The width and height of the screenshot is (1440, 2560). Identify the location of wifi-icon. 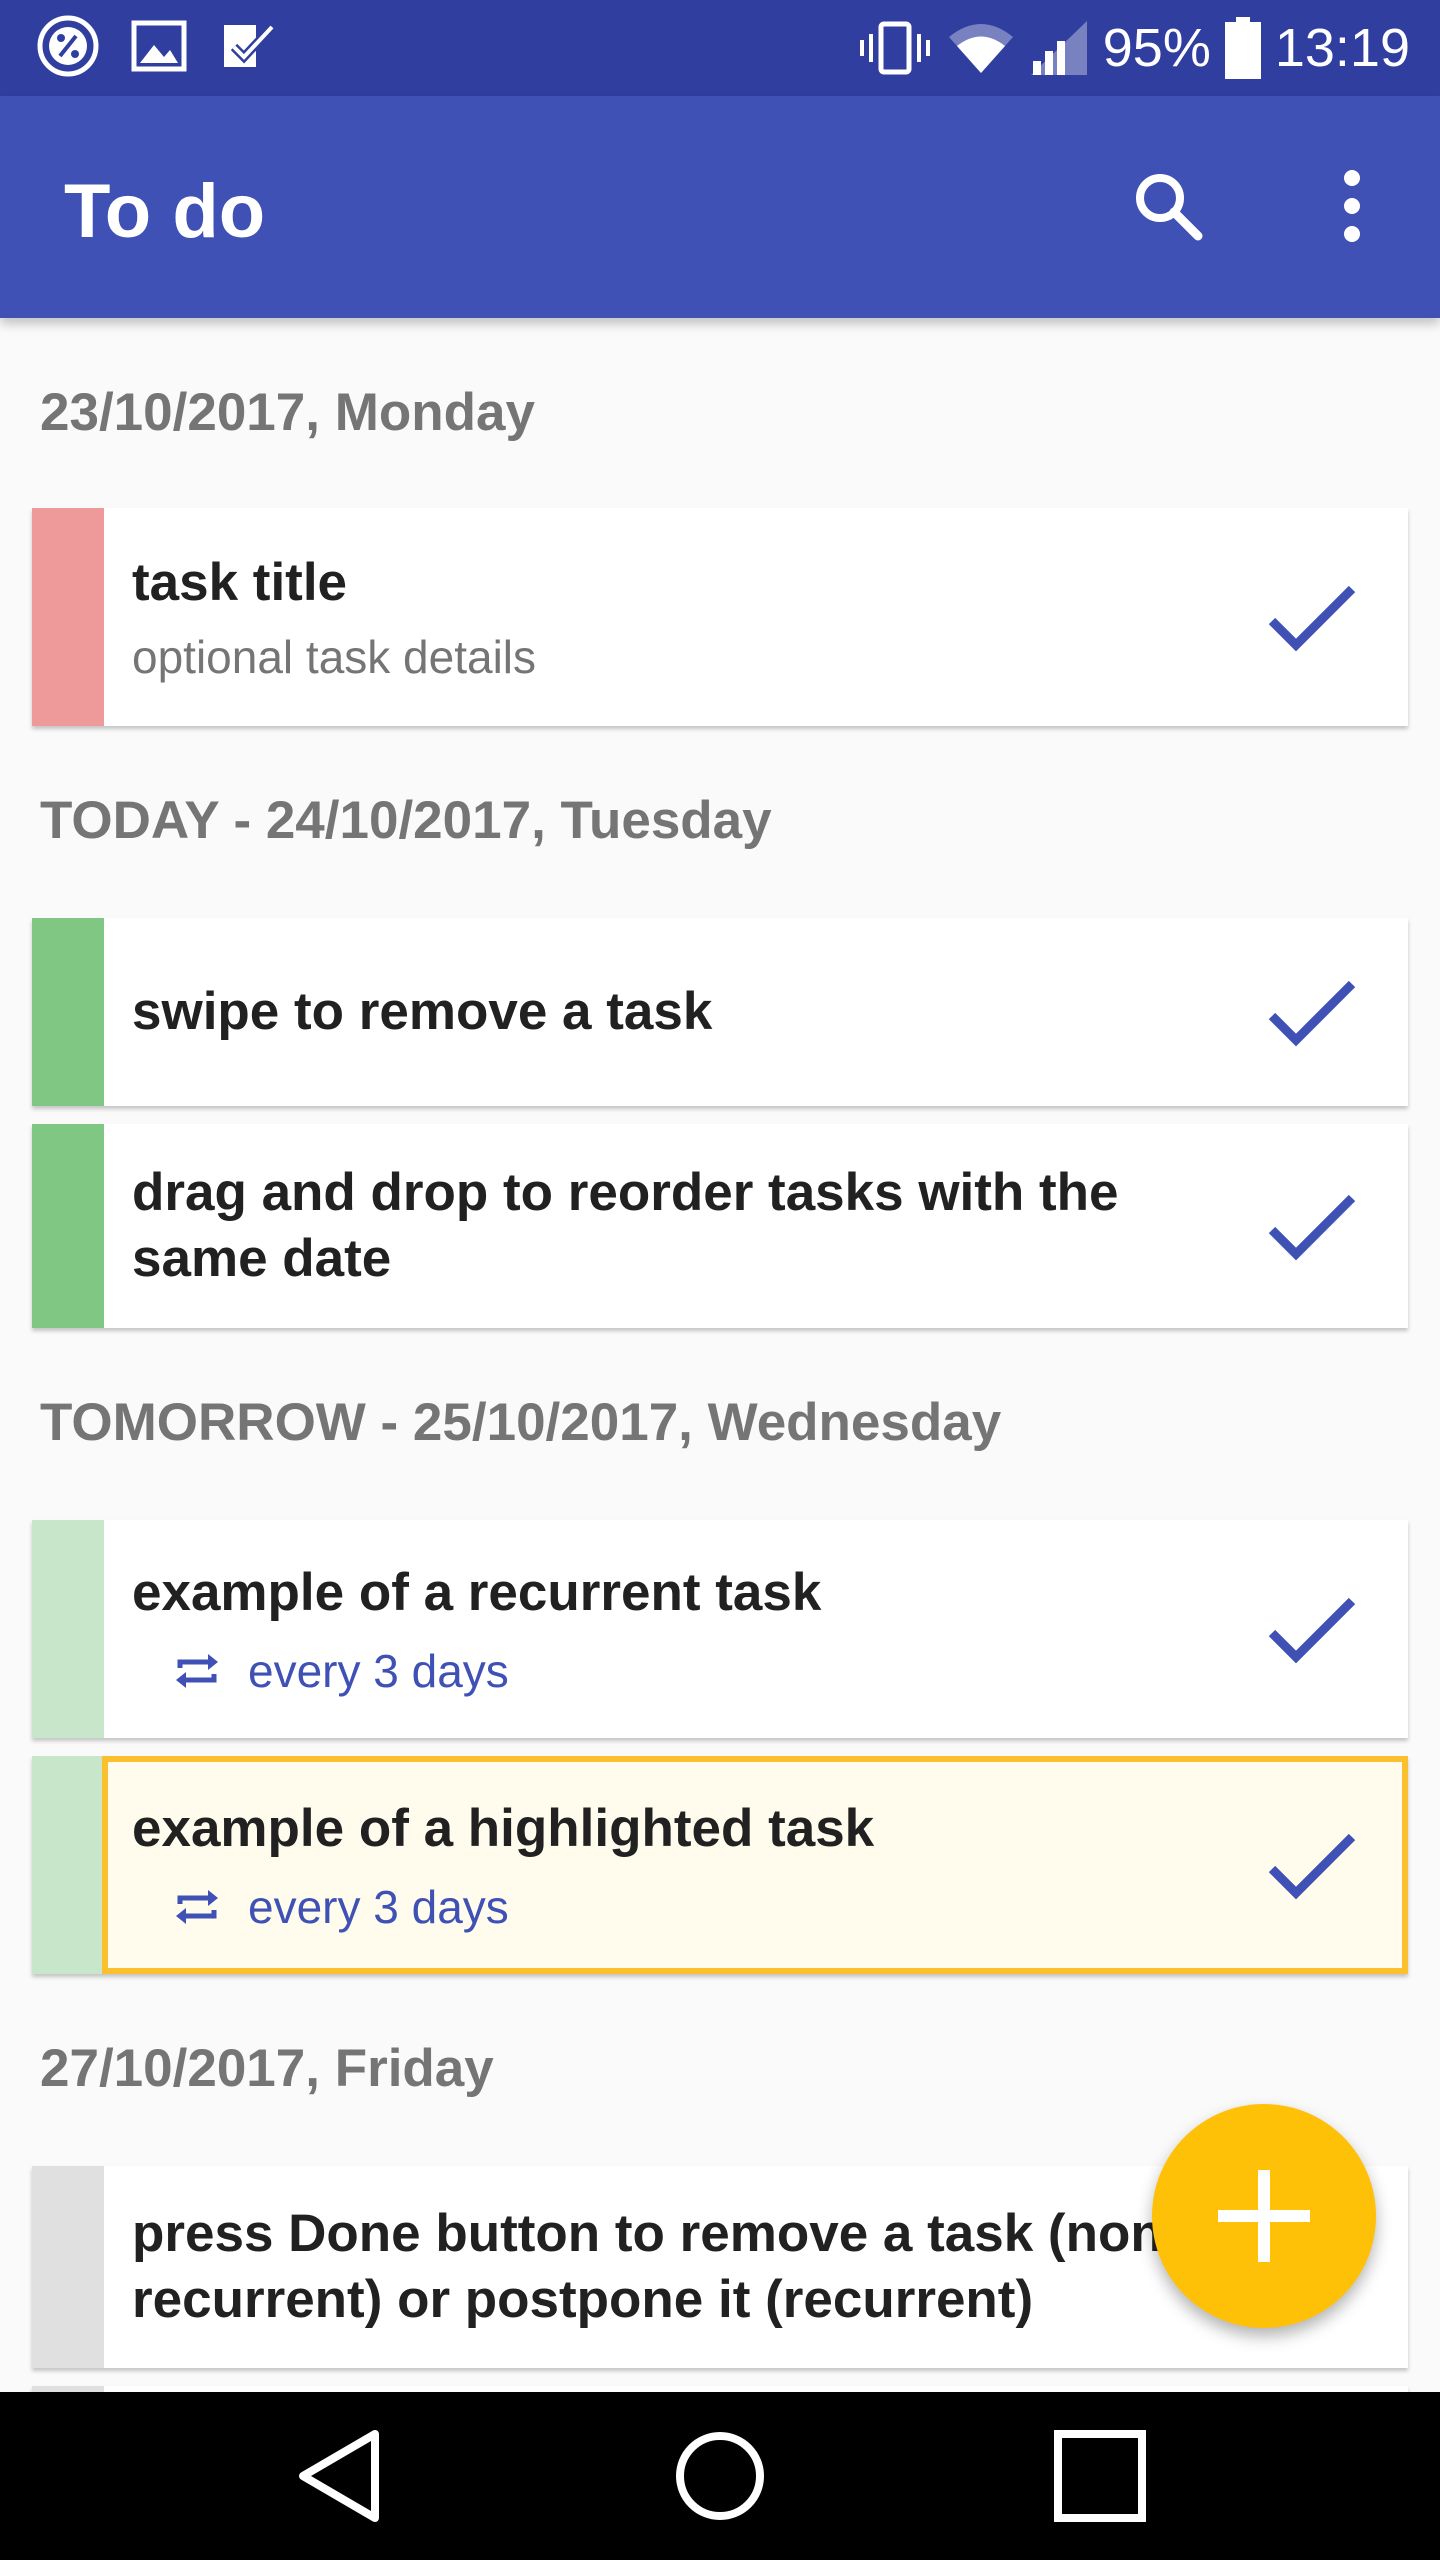
(980, 48).